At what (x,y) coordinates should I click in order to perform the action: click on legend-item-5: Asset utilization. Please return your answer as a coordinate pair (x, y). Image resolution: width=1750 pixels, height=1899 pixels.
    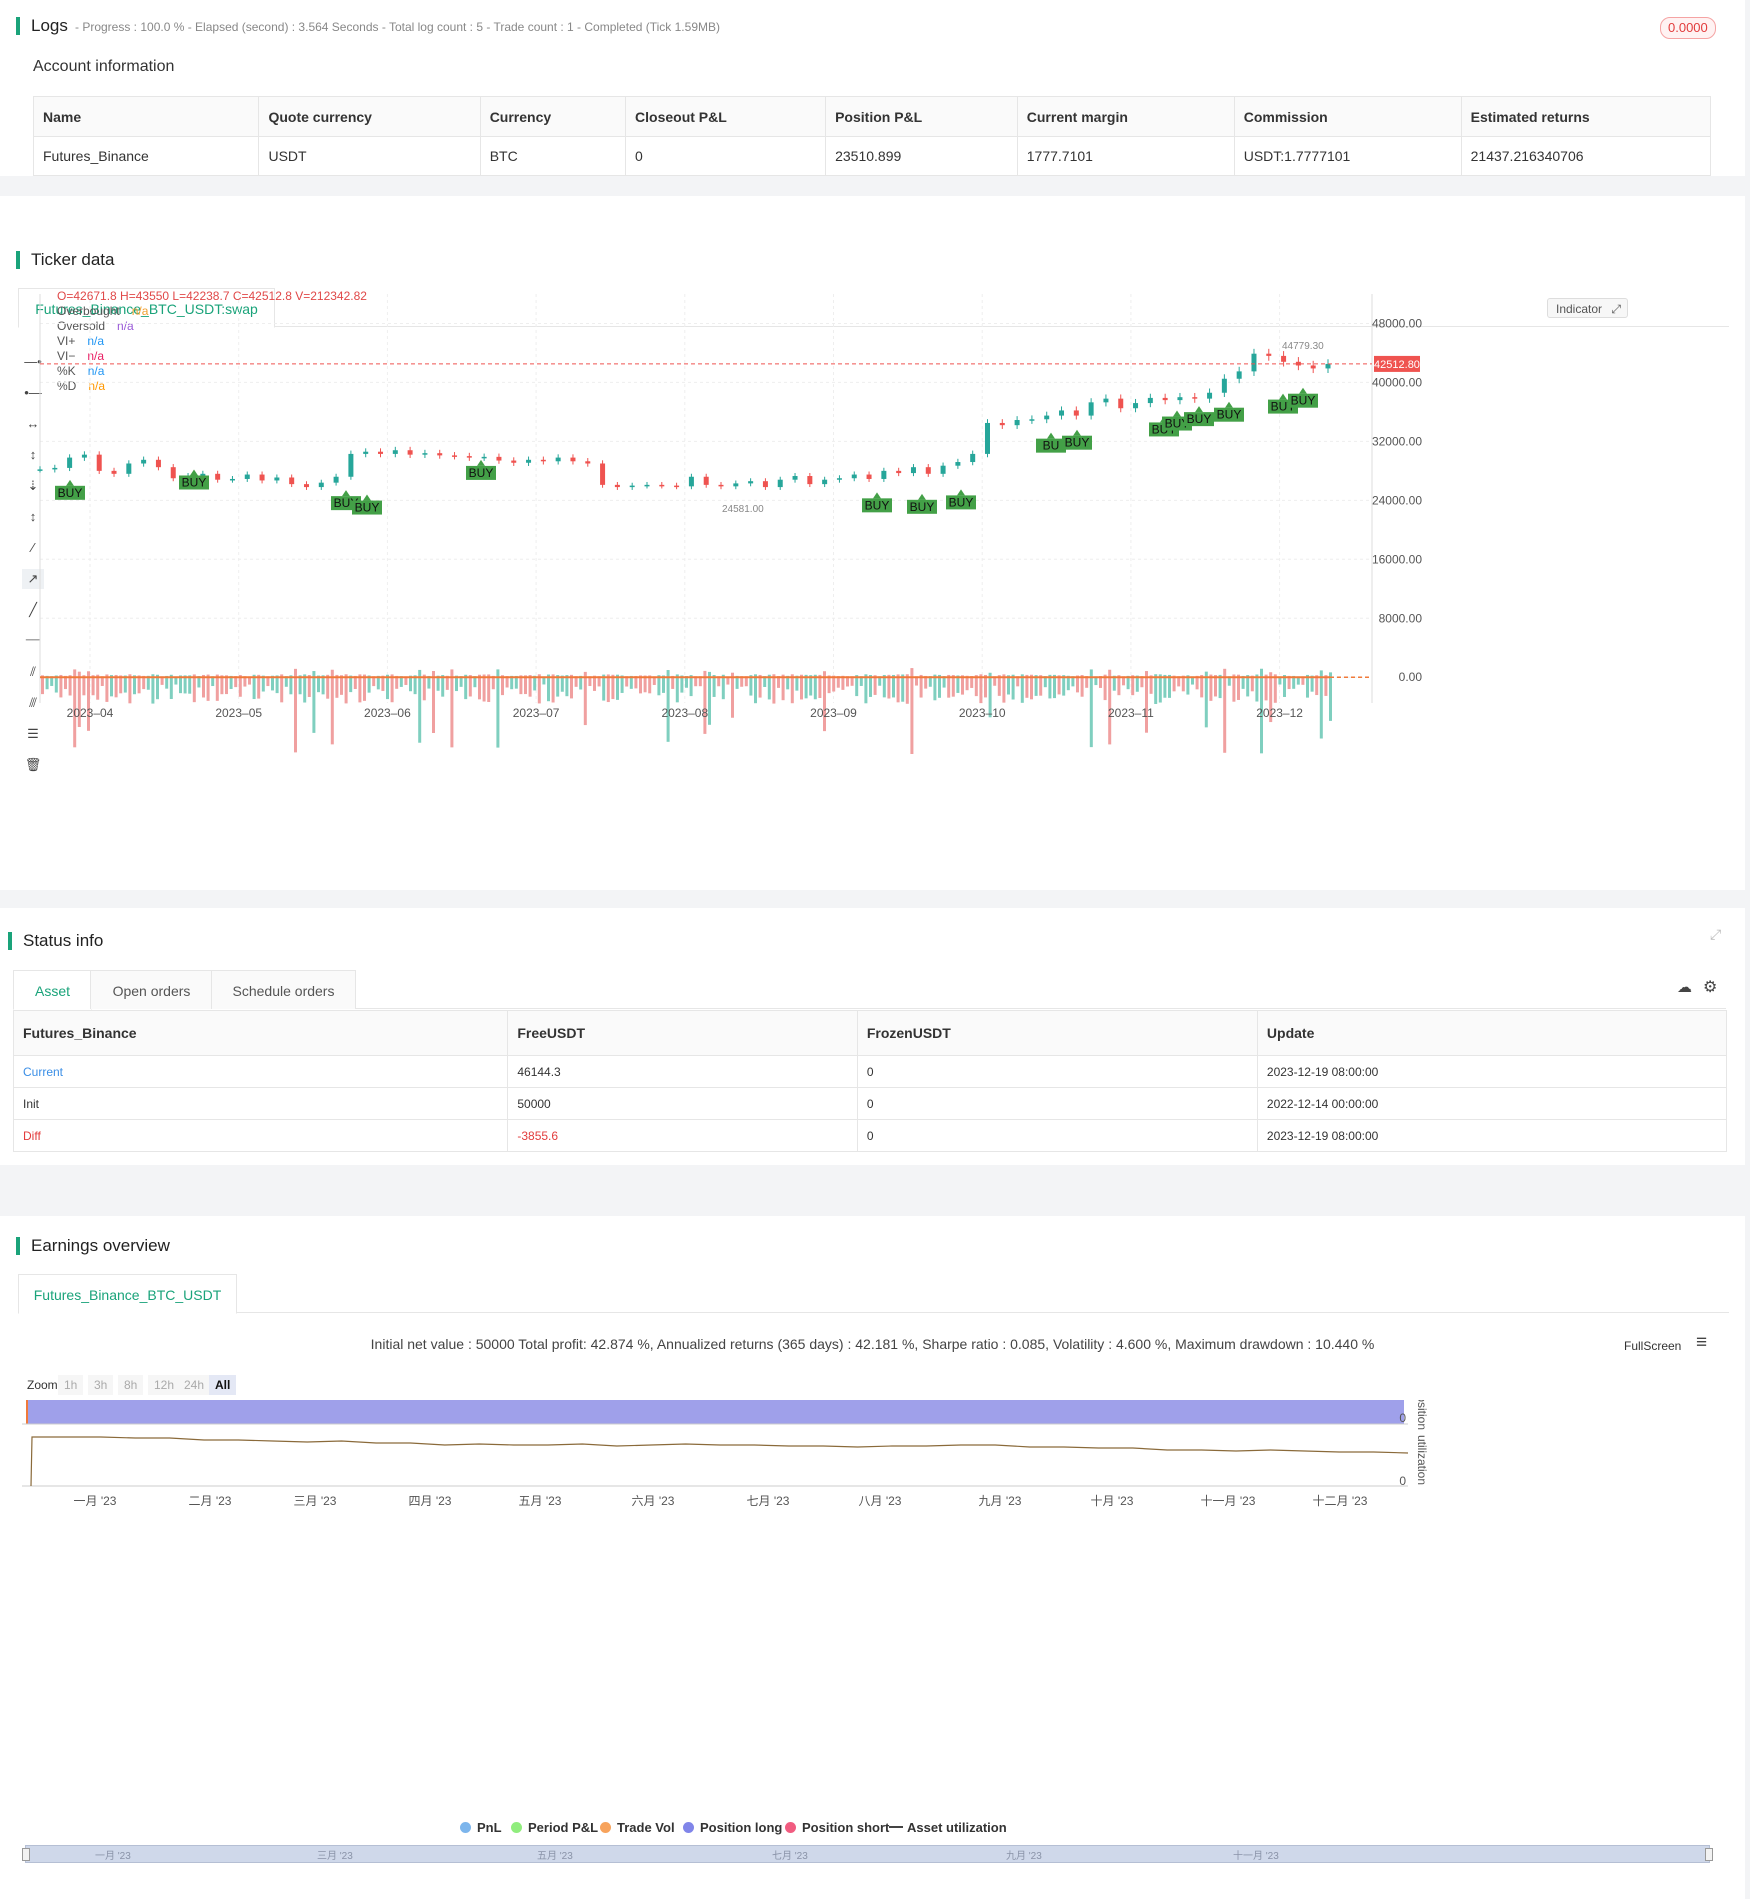
    Looking at the image, I should click on (948, 1827).